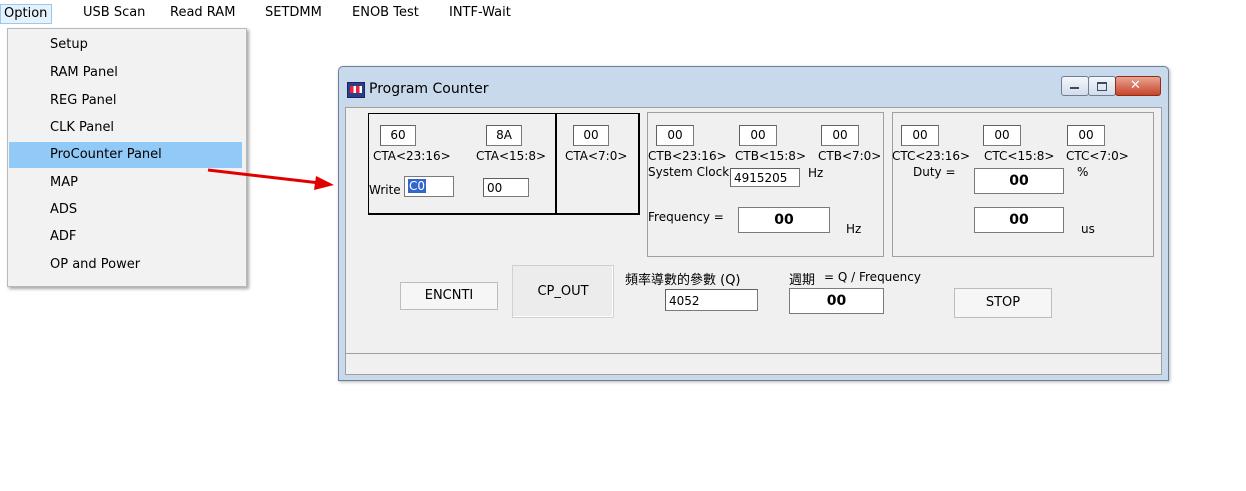 The height and width of the screenshot is (491, 1246). What do you see at coordinates (784, 220) in the screenshot?
I see `frequency-value: 00` at bounding box center [784, 220].